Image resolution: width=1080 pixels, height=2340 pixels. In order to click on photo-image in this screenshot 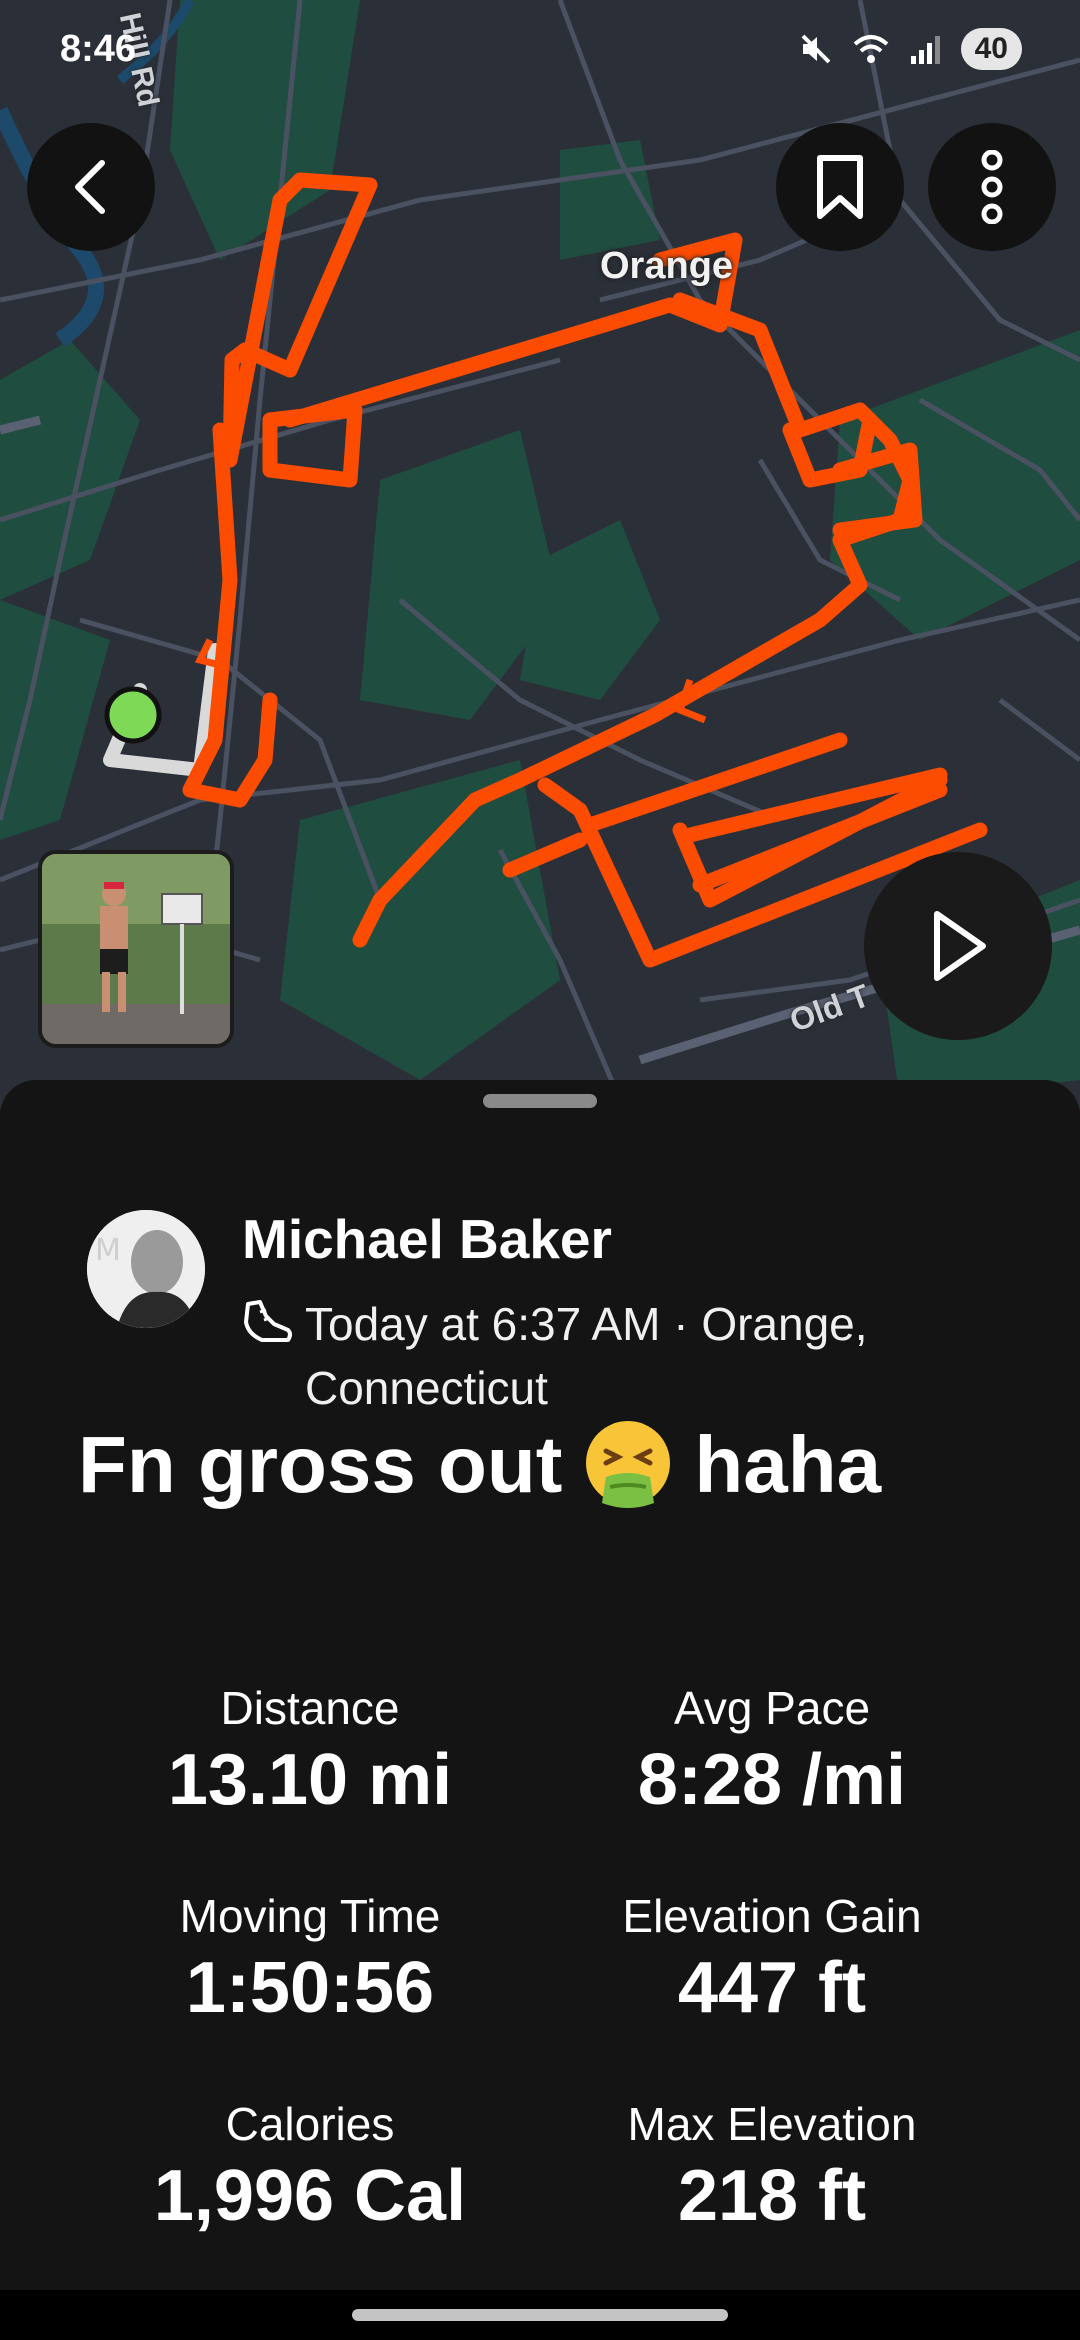, I will do `click(136, 949)`.